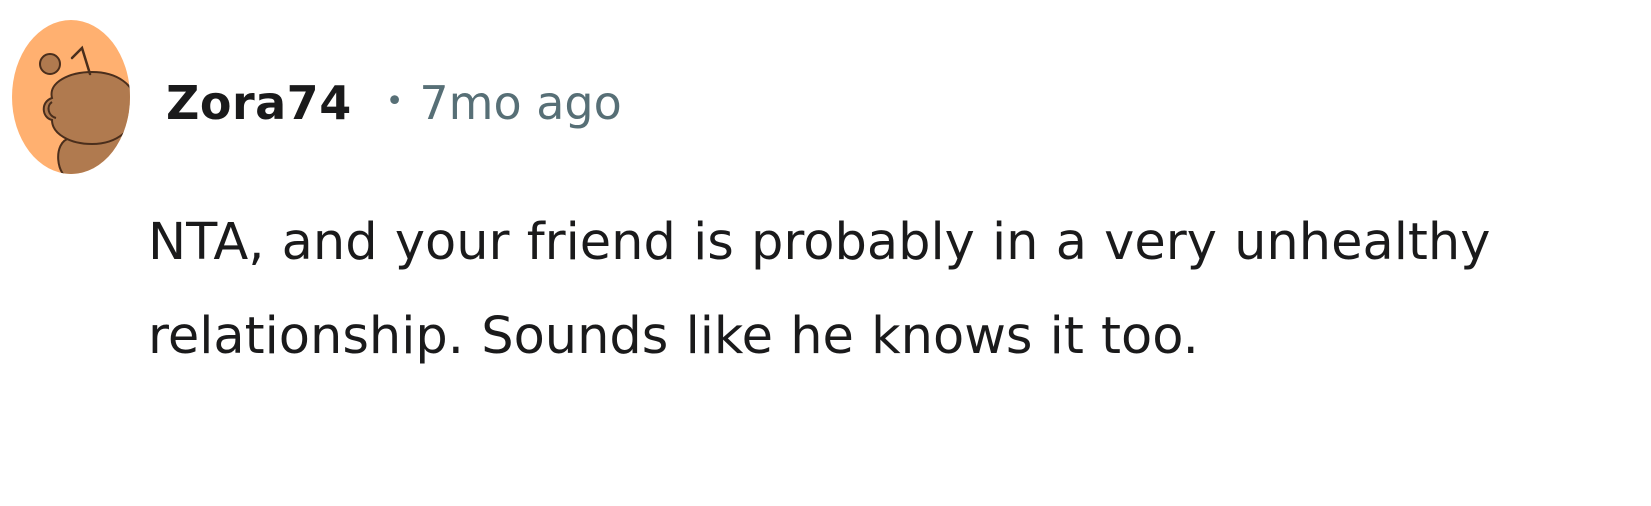 The width and height of the screenshot is (1651, 506). I want to click on comment-meta: Zora74 • 7mo ago, so click(394, 103).